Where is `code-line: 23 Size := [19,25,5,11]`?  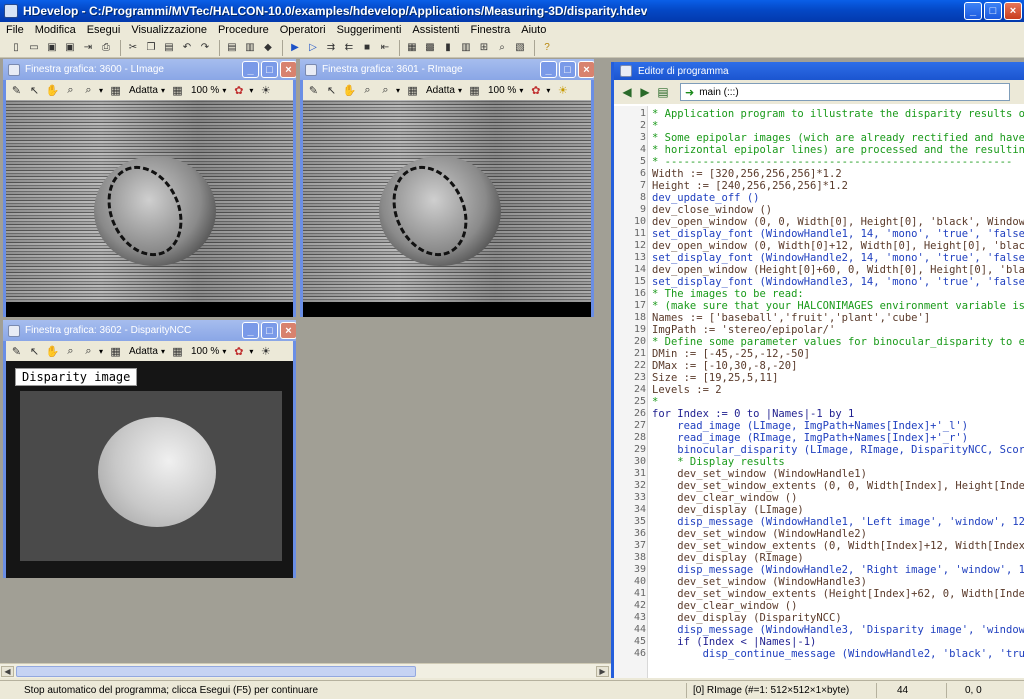
code-line: 23 Size := [19,25,5,11] is located at coordinates (819, 378).